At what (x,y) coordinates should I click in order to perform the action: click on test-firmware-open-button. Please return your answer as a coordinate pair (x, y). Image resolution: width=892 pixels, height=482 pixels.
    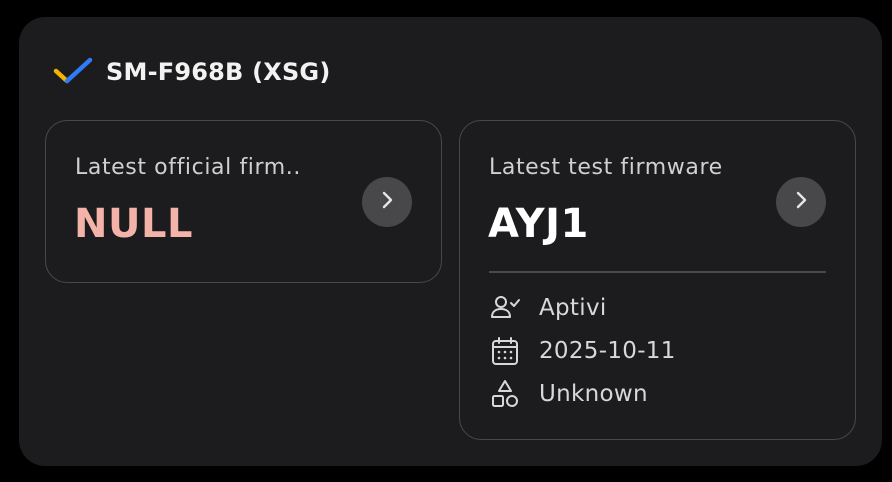
    Looking at the image, I should click on (801, 202).